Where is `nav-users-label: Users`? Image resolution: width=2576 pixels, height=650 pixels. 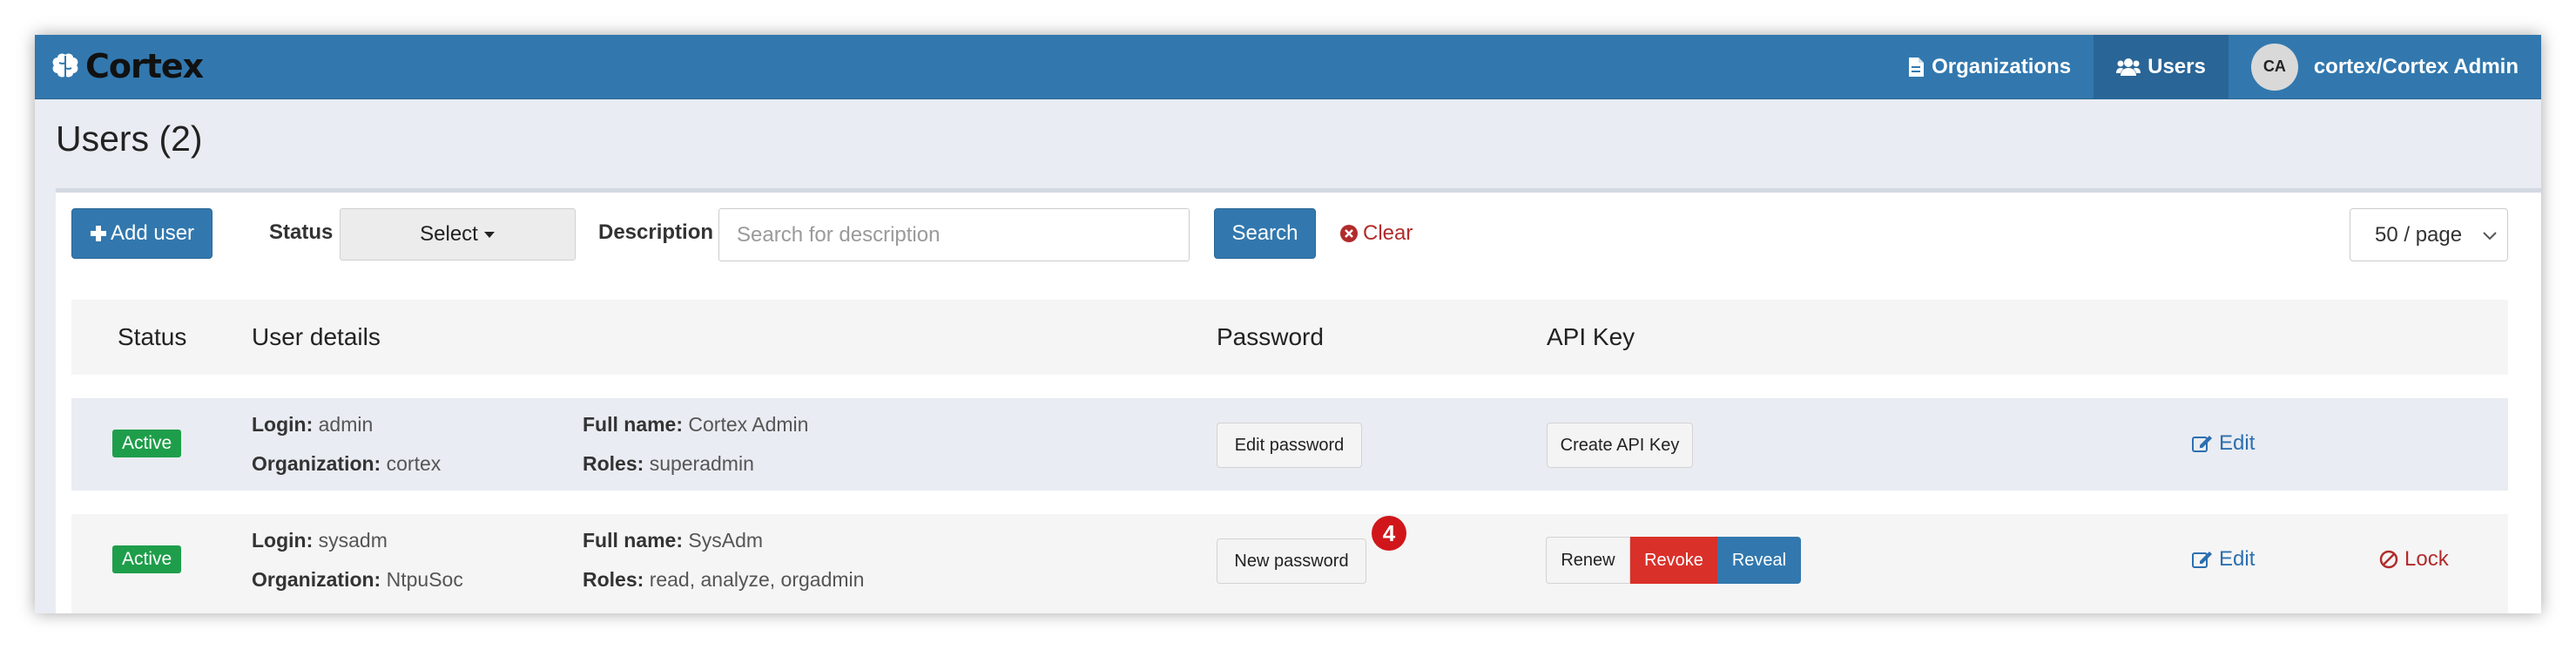
nav-users-label: Users is located at coordinates (2177, 66).